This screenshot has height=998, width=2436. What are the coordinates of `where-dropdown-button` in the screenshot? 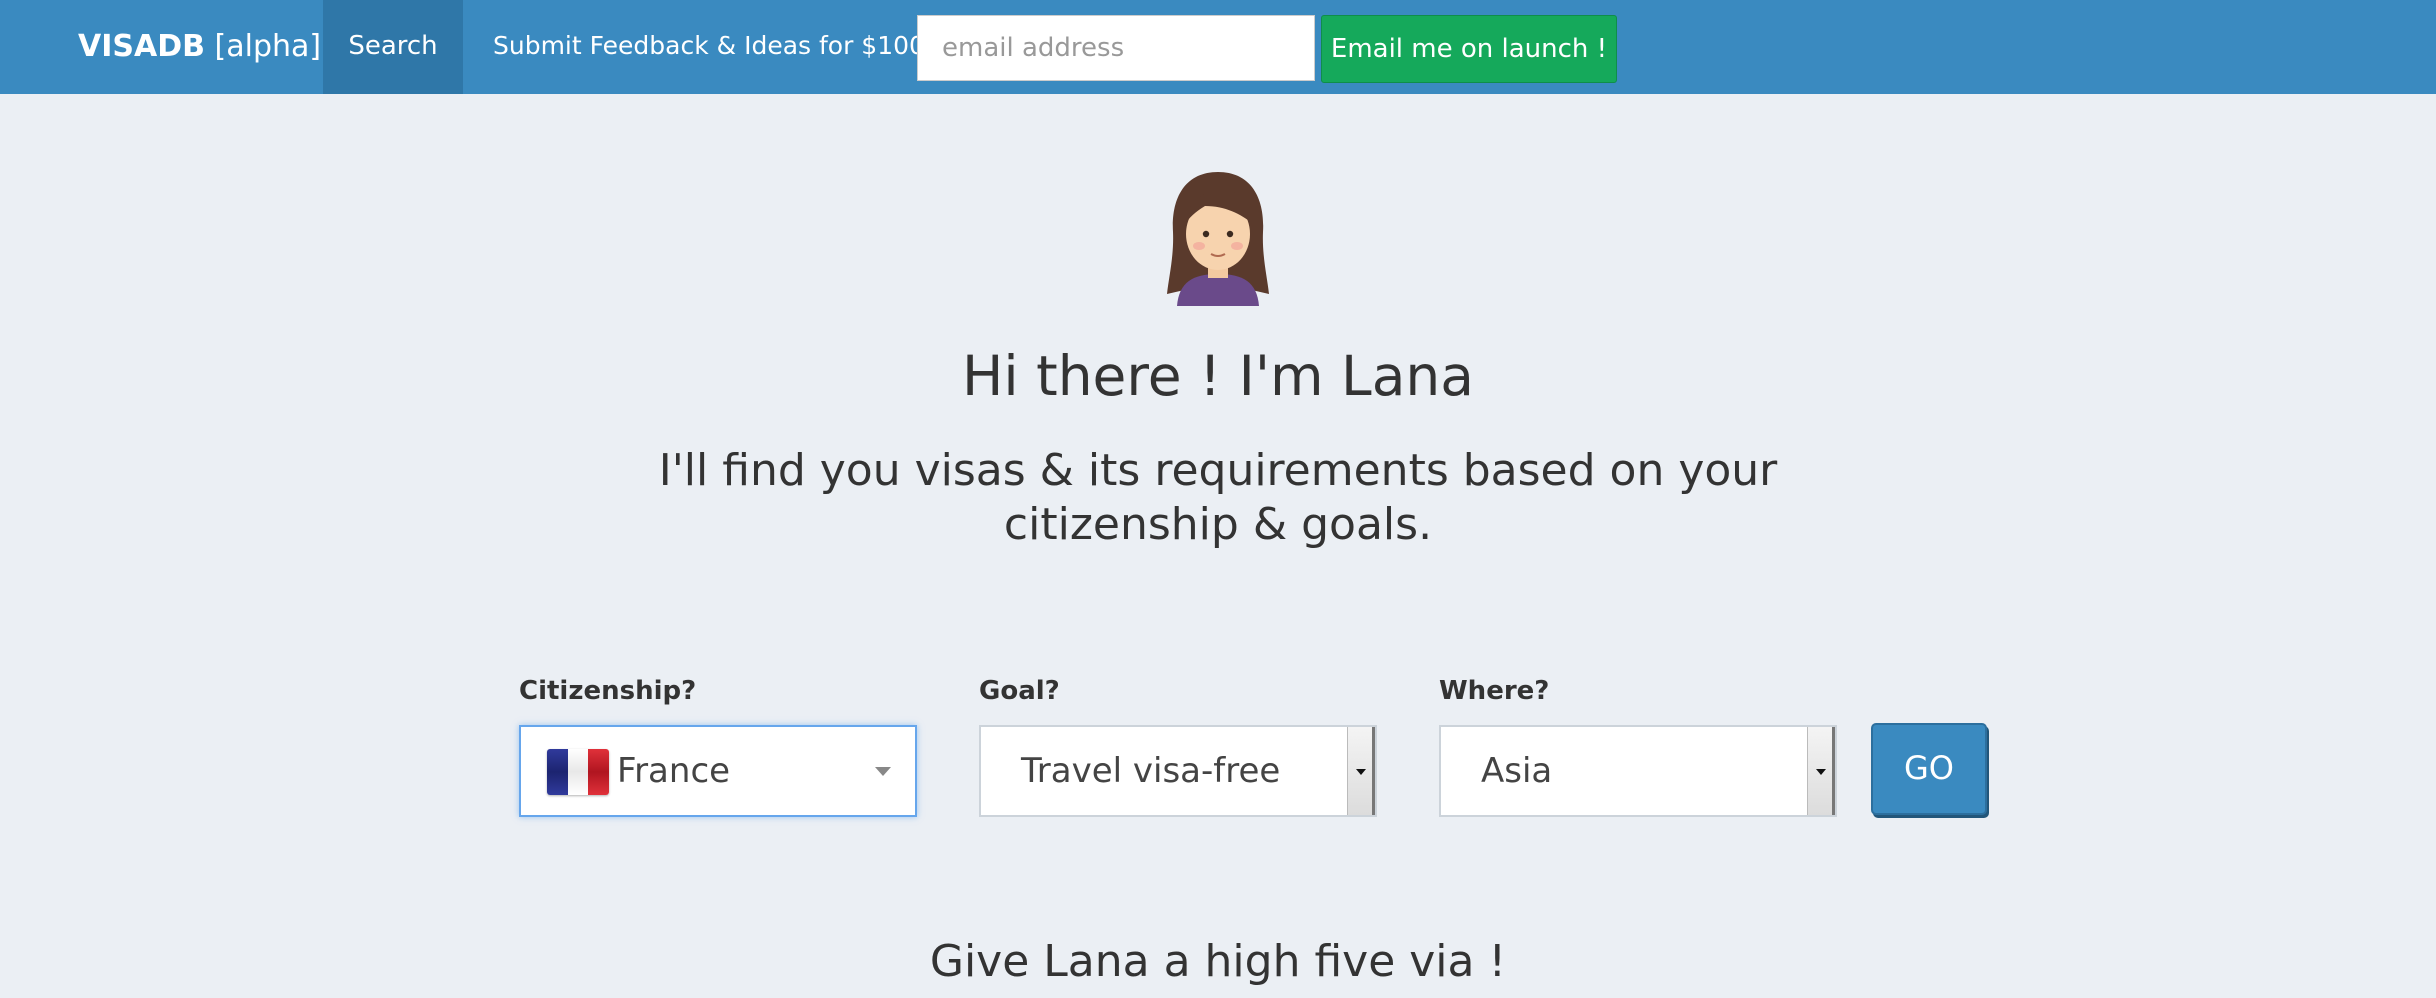 It's located at (1821, 771).